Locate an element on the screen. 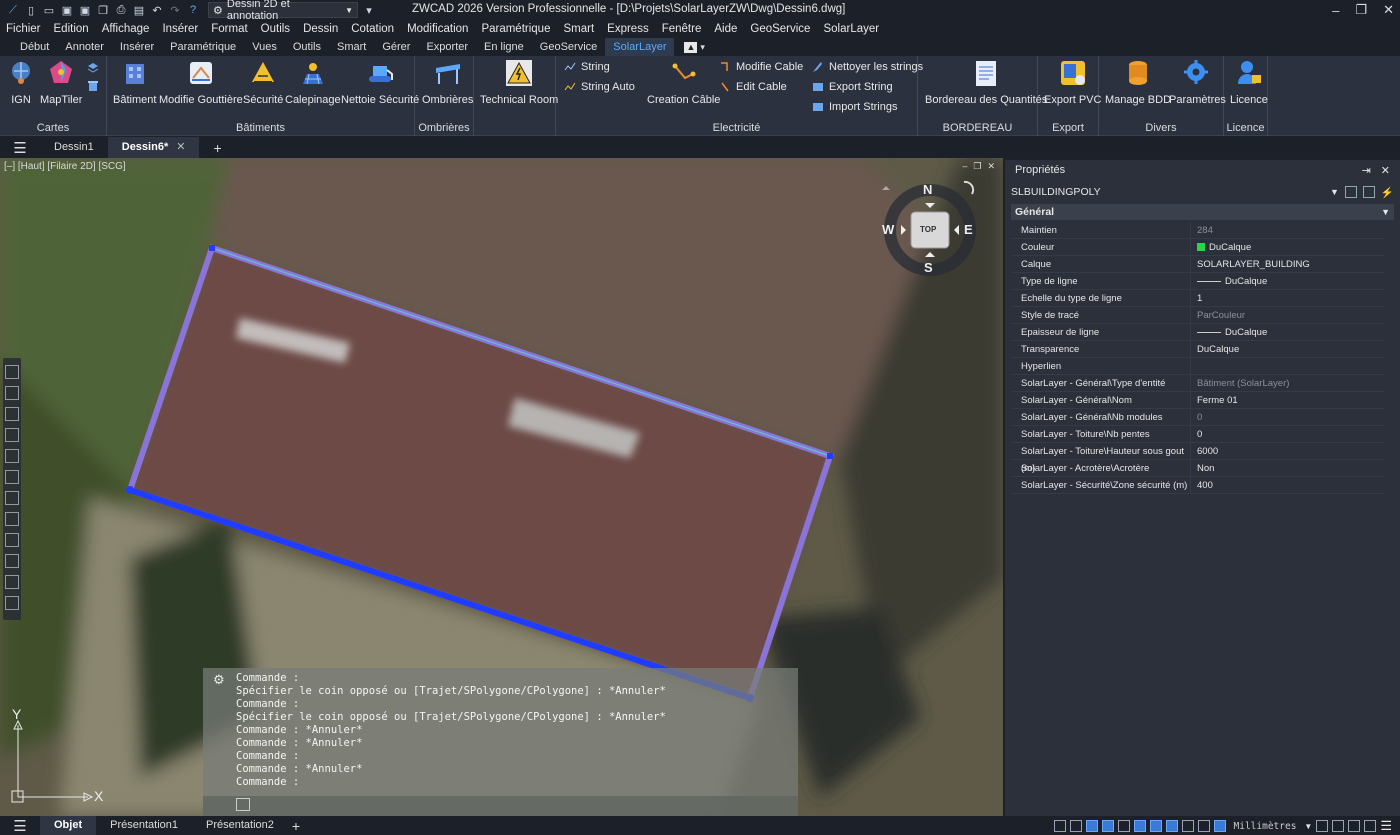  property-row: SolarLayer - Général\Nom Ferme 01 is located at coordinates (1198, 400).